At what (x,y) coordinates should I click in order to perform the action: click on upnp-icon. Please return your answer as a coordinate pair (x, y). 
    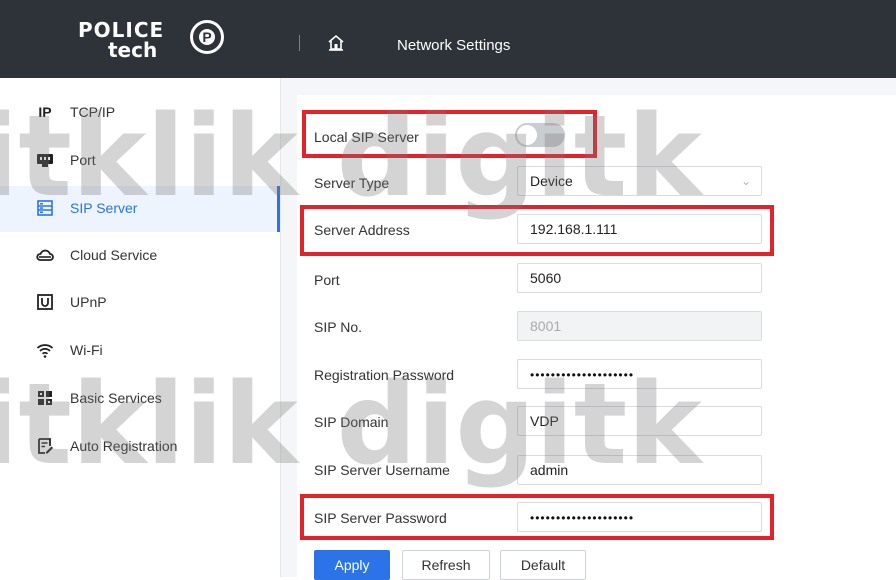
    Looking at the image, I should click on (45, 302).